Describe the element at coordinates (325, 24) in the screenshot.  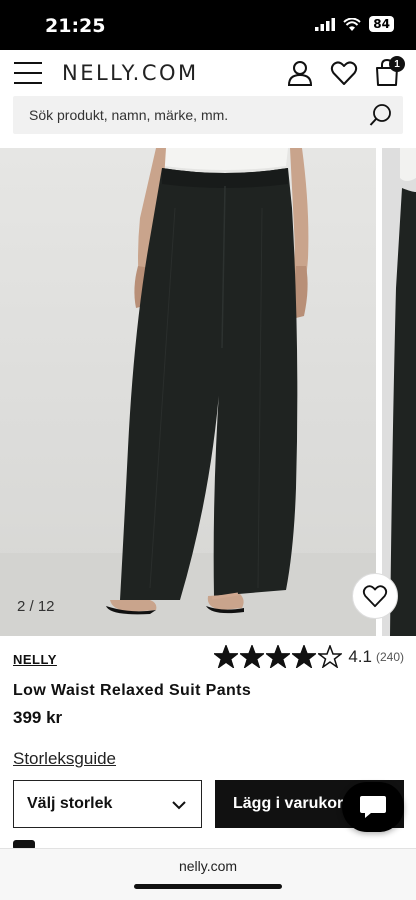
I see `signal-icon` at that location.